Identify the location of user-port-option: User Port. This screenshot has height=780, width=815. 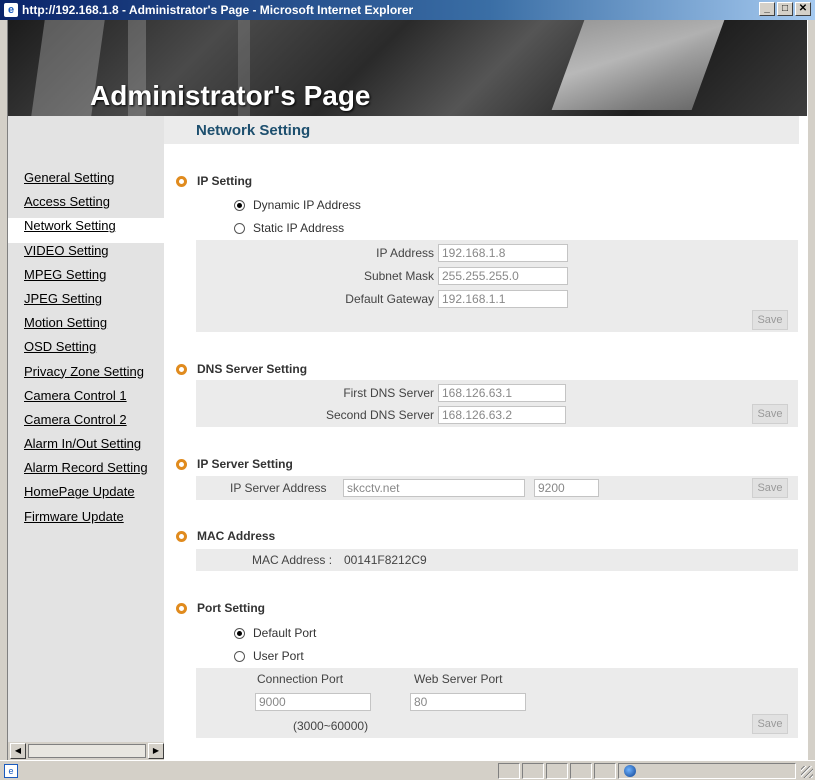
(269, 656).